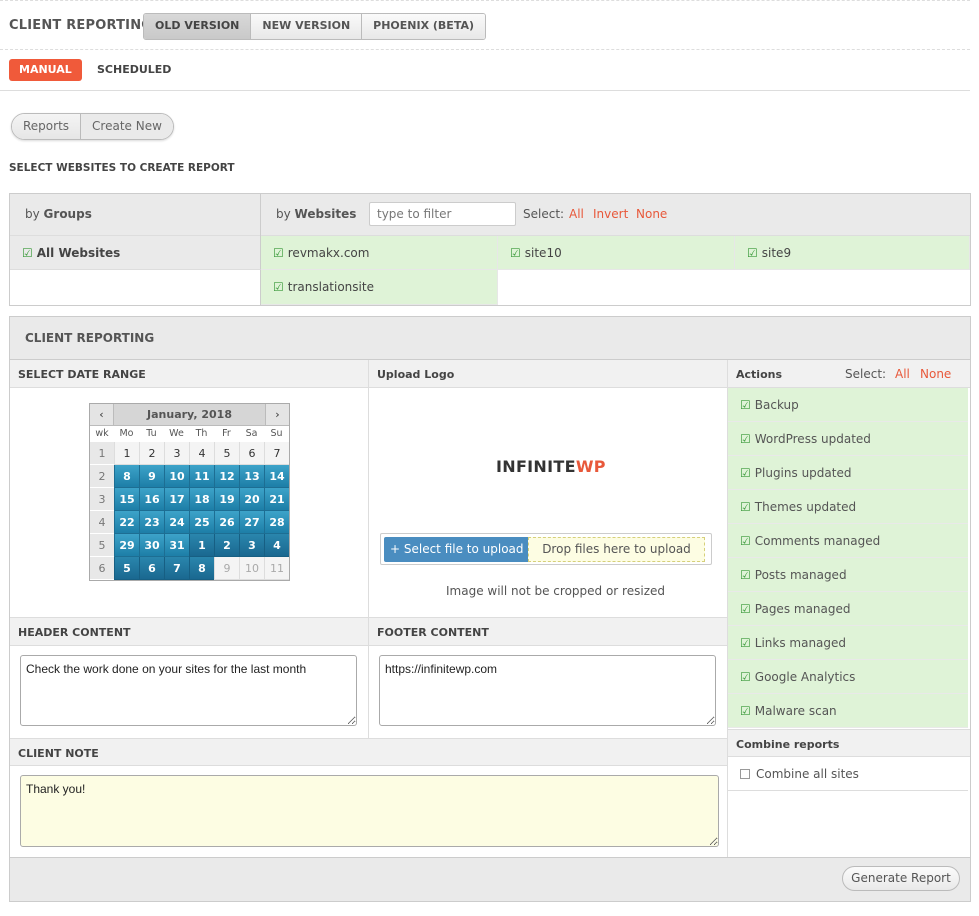 The image size is (979, 916). What do you see at coordinates (848, 507) in the screenshot?
I see `action-item: ☑ Themes updated` at bounding box center [848, 507].